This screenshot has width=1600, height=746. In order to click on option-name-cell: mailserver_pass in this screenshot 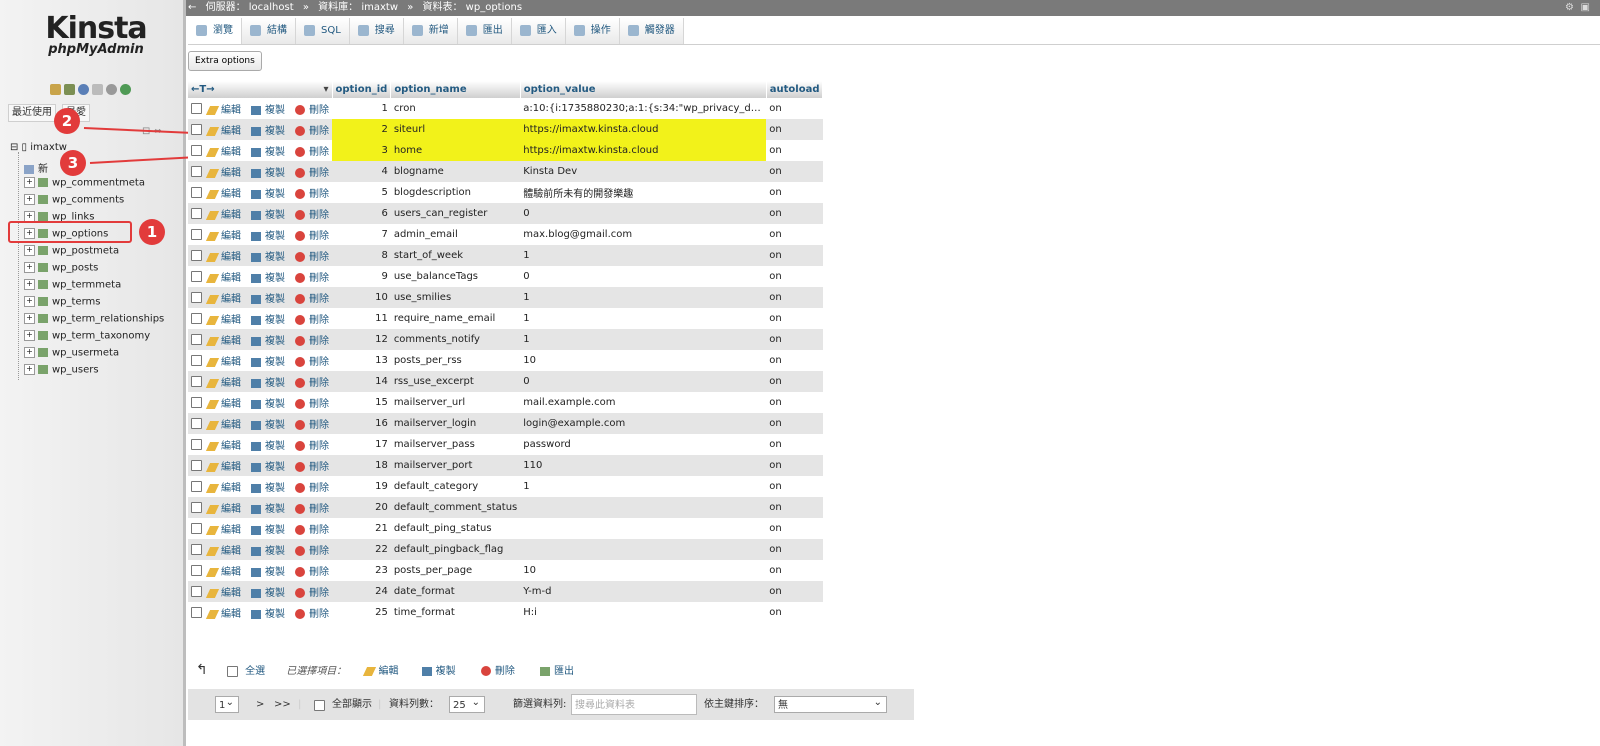, I will do `click(455, 444)`.